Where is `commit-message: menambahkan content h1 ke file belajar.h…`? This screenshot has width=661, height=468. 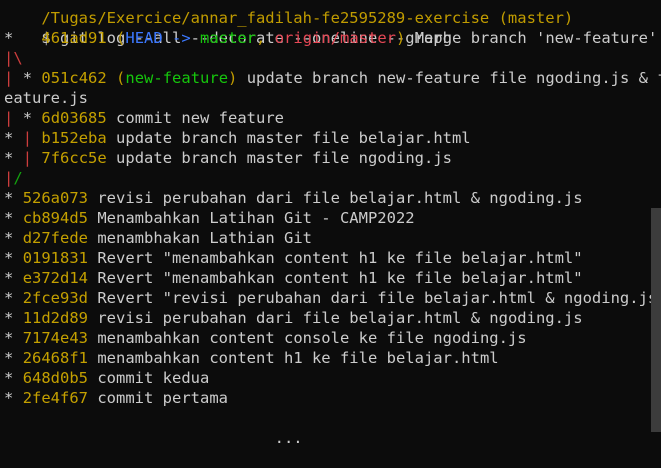 commit-message: menambahkan content h1 ke file belajar.h… is located at coordinates (293, 358).